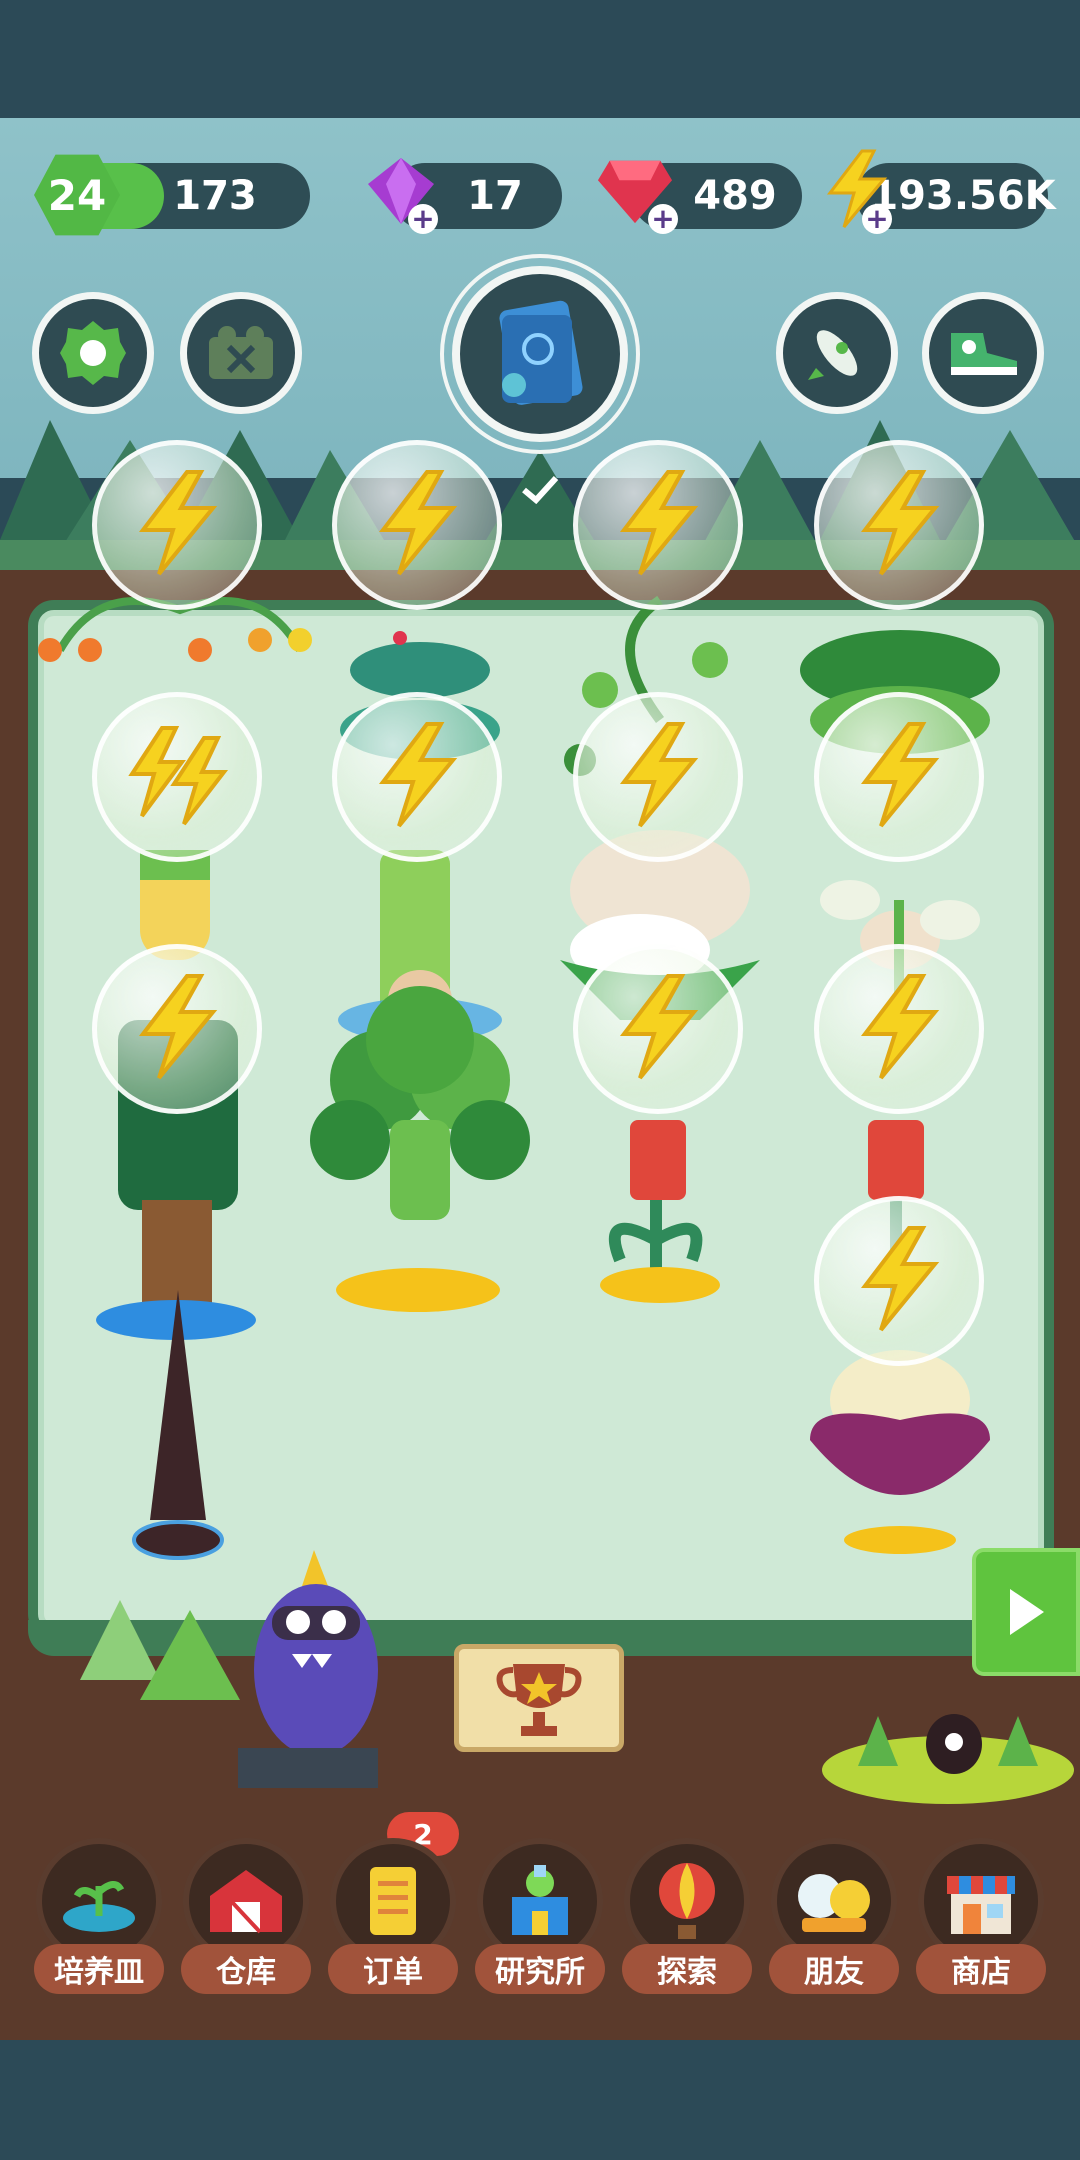 The width and height of the screenshot is (1080, 2160). What do you see at coordinates (834, 1969) in the screenshot?
I see `nav-label-friends: 朋友` at bounding box center [834, 1969].